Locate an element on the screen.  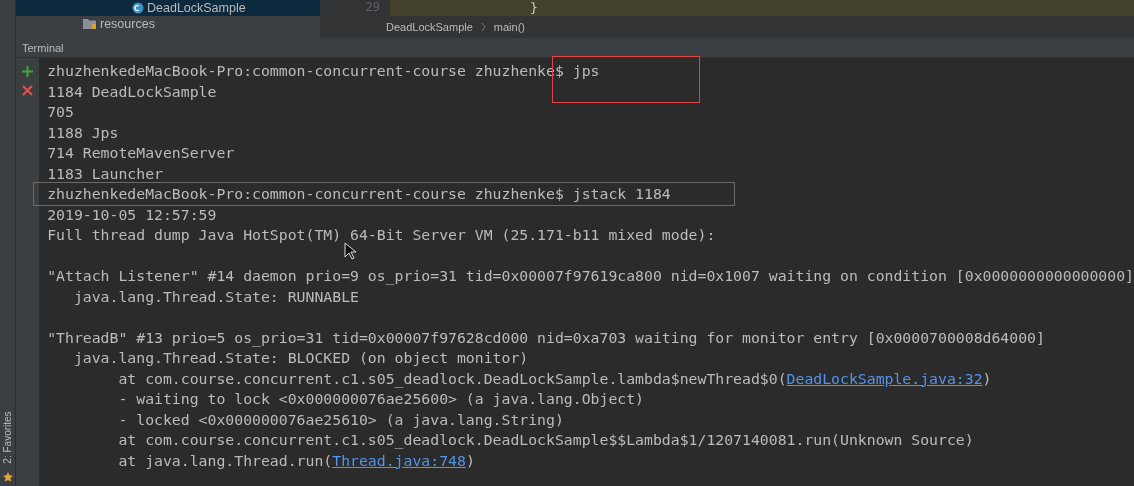
tree-item: DeadLockSample is located at coordinates (168, 8).